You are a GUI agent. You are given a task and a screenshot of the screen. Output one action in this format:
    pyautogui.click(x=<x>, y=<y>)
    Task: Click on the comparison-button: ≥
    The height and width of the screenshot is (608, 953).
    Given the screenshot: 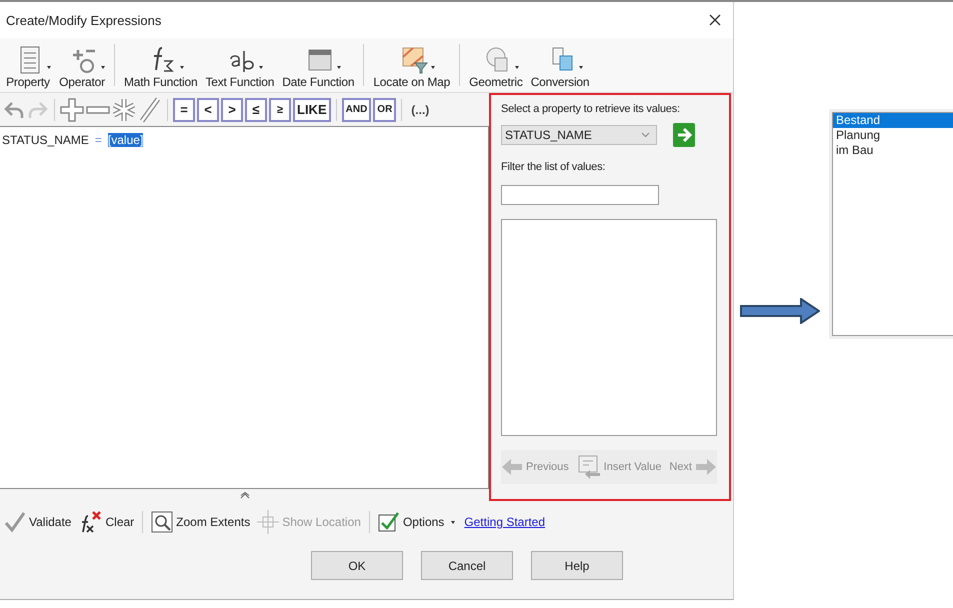 What is the action you would take?
    pyautogui.click(x=280, y=110)
    